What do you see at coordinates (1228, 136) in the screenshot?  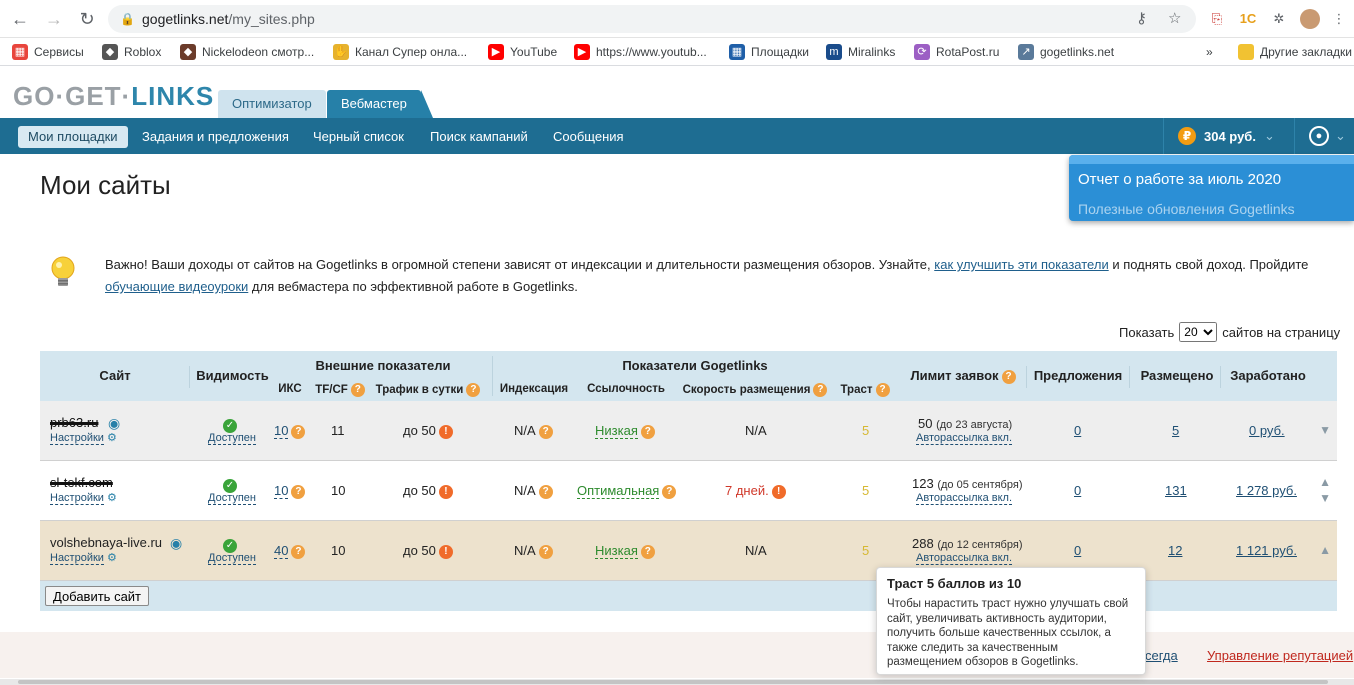 I see `balance-dropdown: ₽ 304 руб. ⌄` at bounding box center [1228, 136].